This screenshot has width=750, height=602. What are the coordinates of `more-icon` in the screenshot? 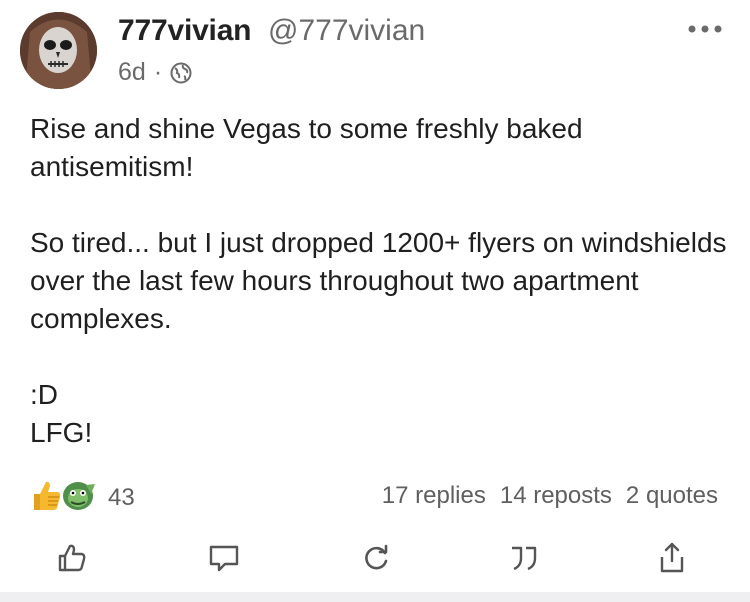 It's located at (705, 29).